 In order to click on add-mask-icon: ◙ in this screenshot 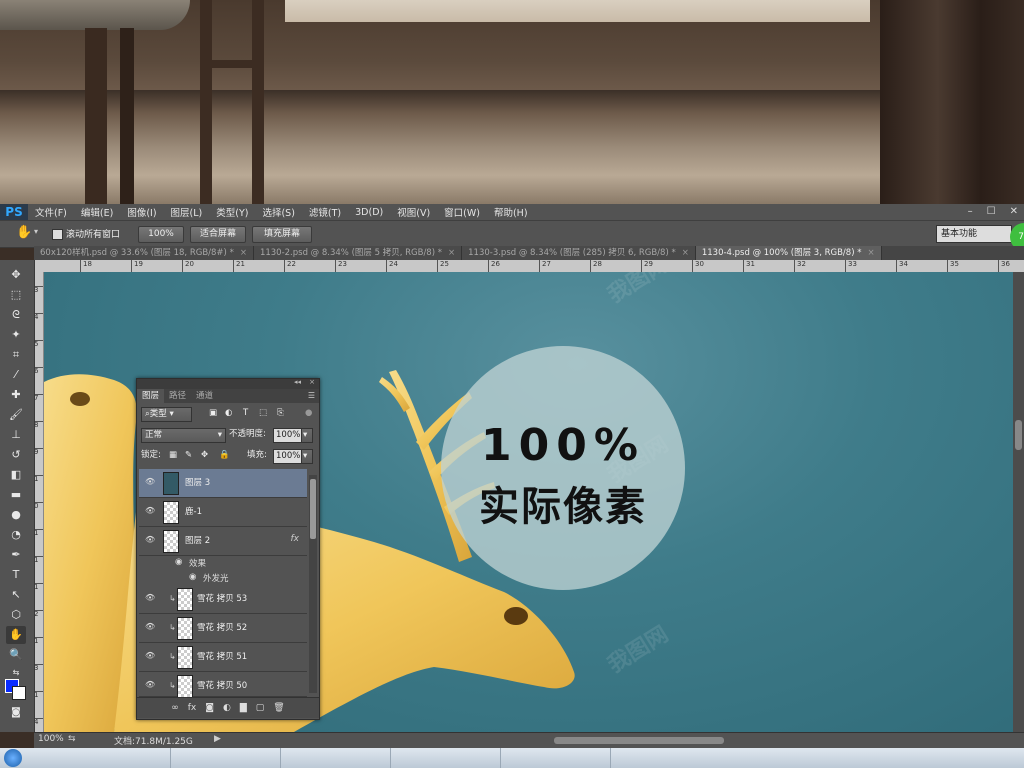, I will do `click(209, 708)`.